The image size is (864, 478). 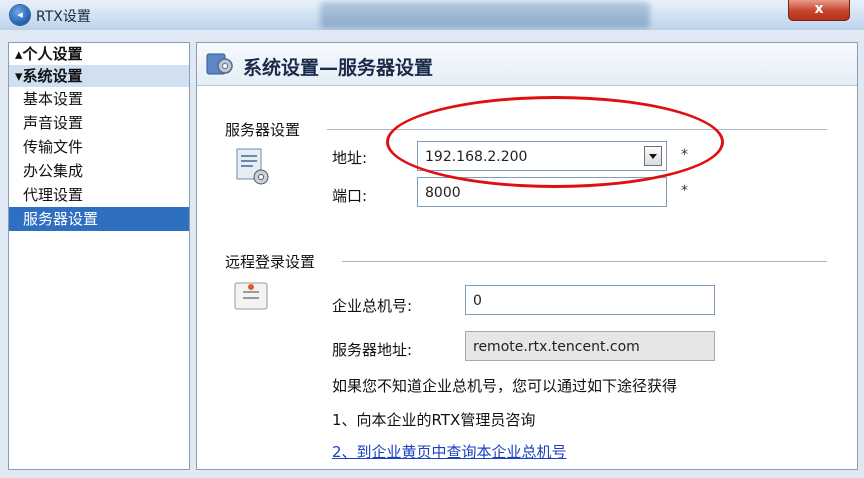 What do you see at coordinates (505, 386) in the screenshot?
I see `company-number-hint: 如果您不知道企业总机号，您可以通过如下途径获得` at bounding box center [505, 386].